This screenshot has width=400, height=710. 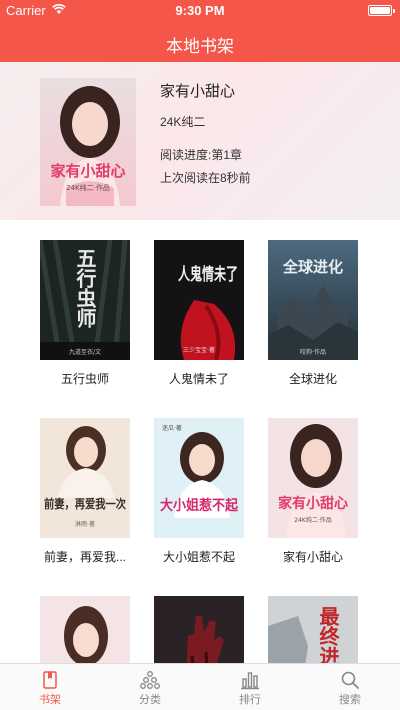 I want to click on book-title: 大小姐惹不起, so click(x=198, y=557).